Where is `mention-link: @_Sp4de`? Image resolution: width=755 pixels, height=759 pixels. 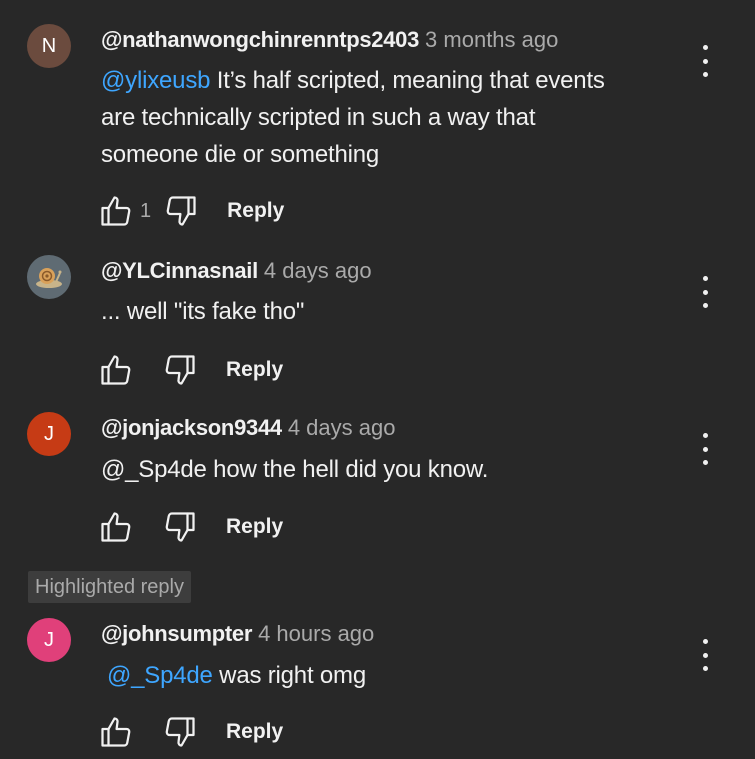
mention-link: @_Sp4de is located at coordinates (160, 675).